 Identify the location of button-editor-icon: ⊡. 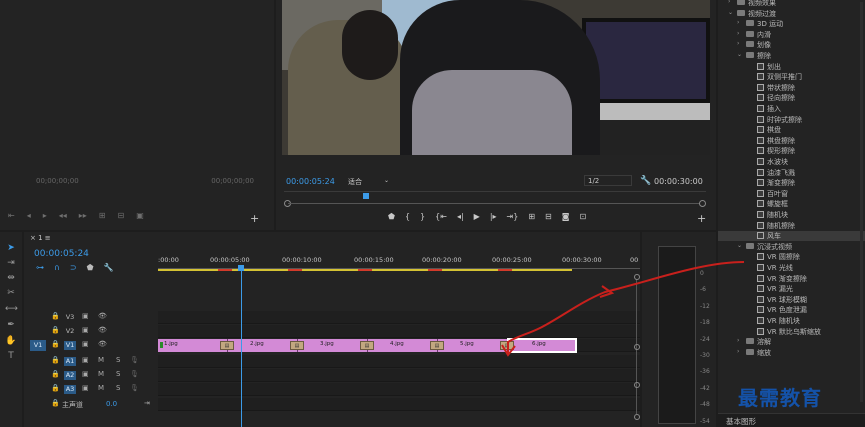
(583, 216).